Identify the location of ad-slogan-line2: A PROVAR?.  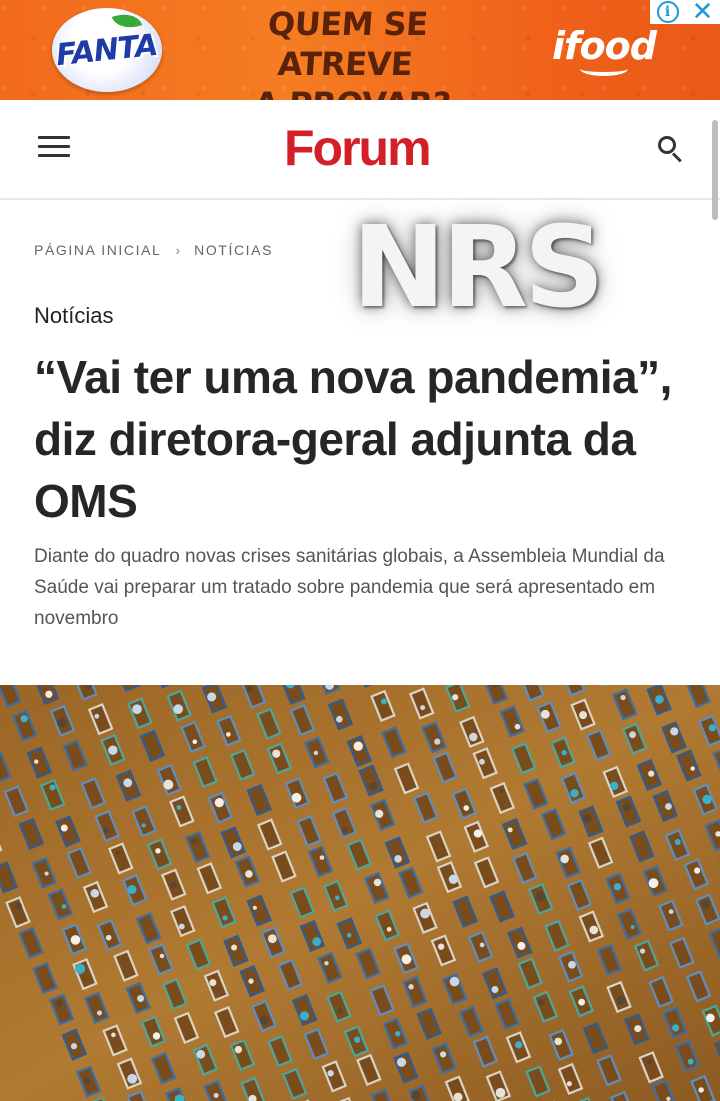
(342, 92).